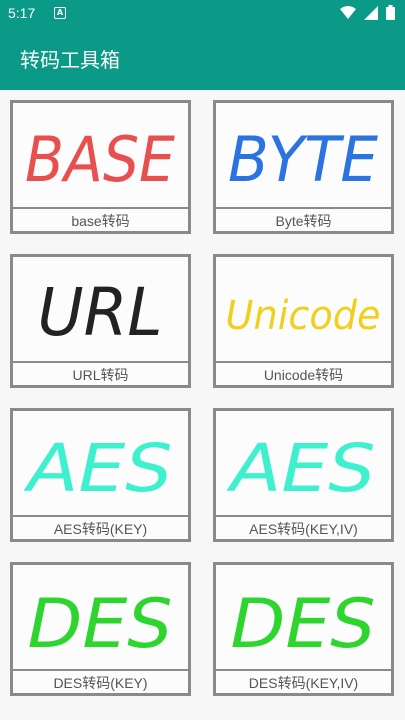  I want to click on tool-card-base: BASE base转码, so click(100, 167).